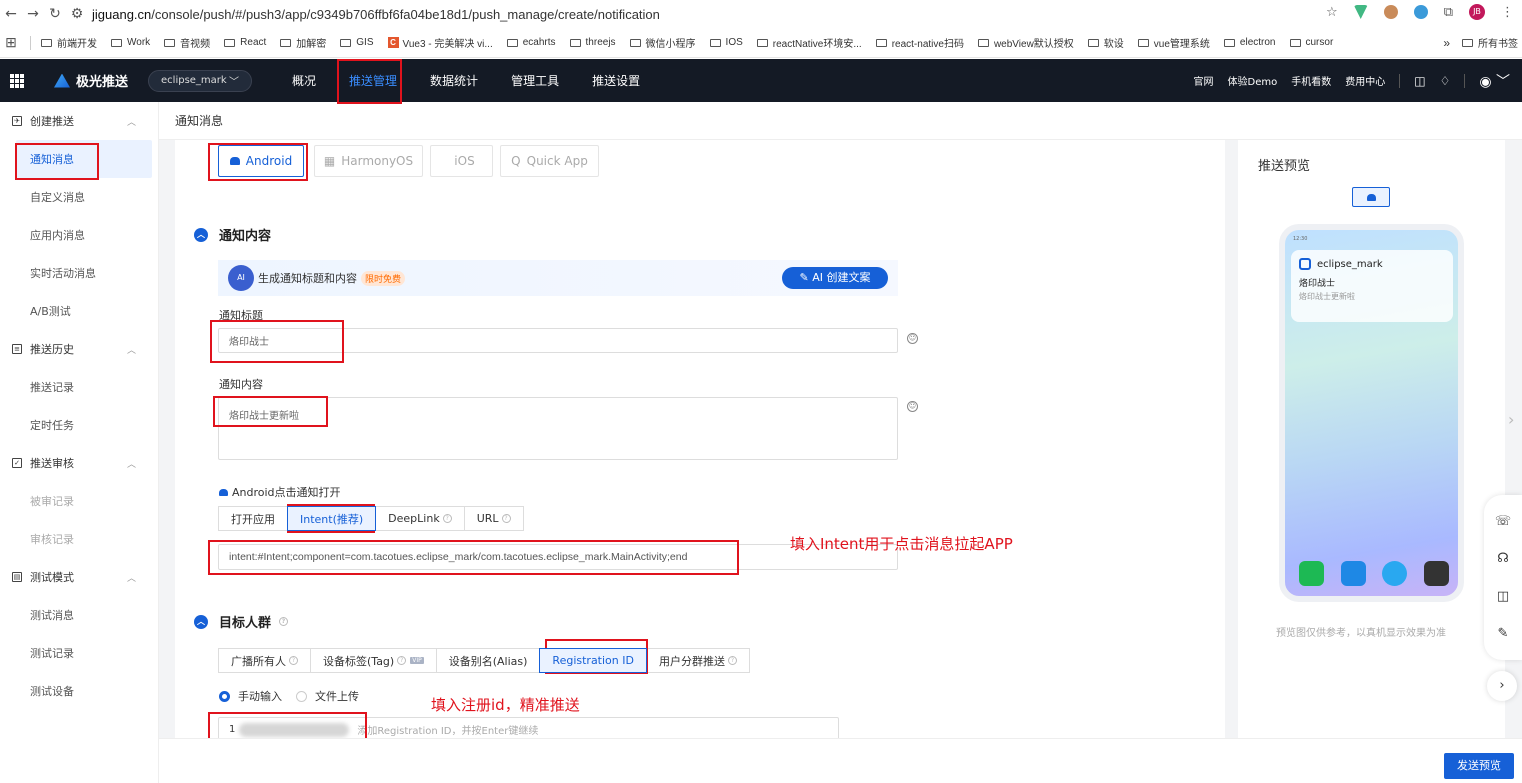 This screenshot has height=783, width=1522. What do you see at coordinates (11, 42) in the screenshot?
I see `apps-grid-icon: ⊞` at bounding box center [11, 42].